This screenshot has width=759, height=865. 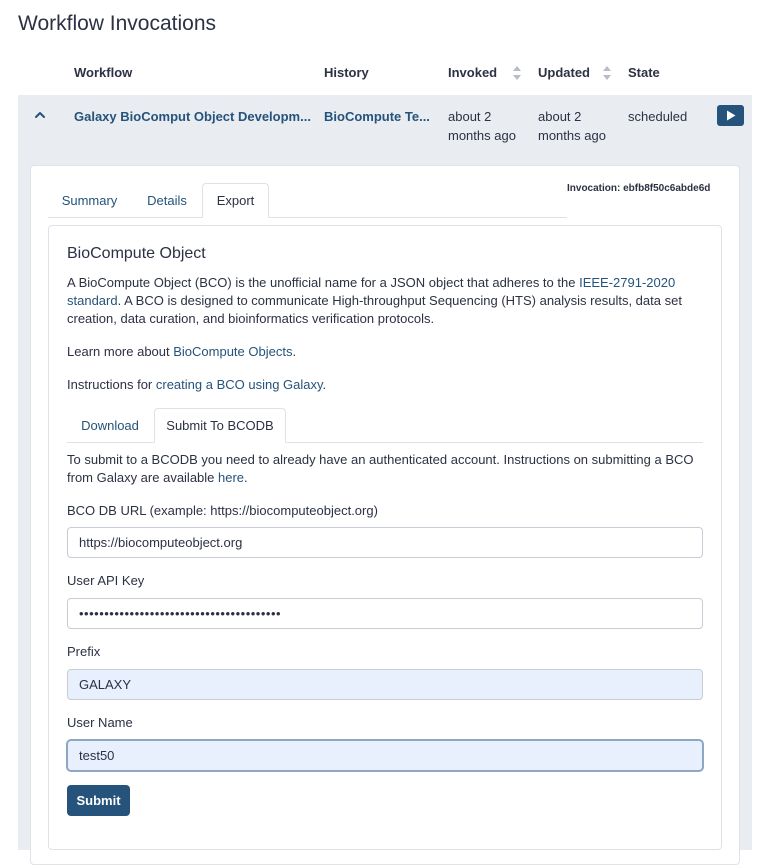 What do you see at coordinates (100, 722) in the screenshot?
I see `user-name-label: User Name` at bounding box center [100, 722].